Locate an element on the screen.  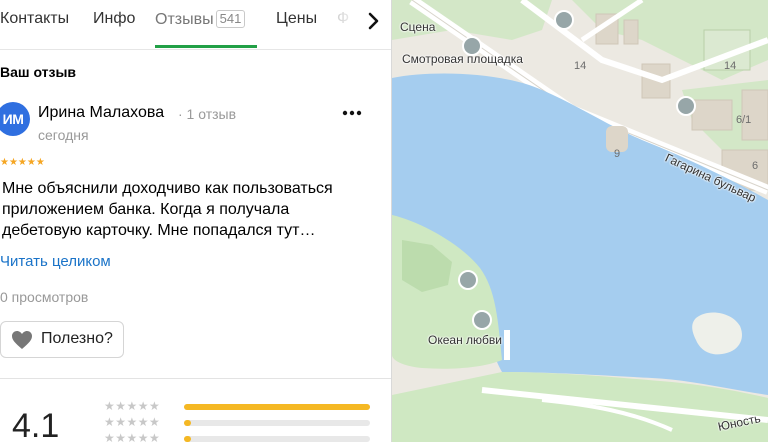
divider is located at coordinates (195, 378).